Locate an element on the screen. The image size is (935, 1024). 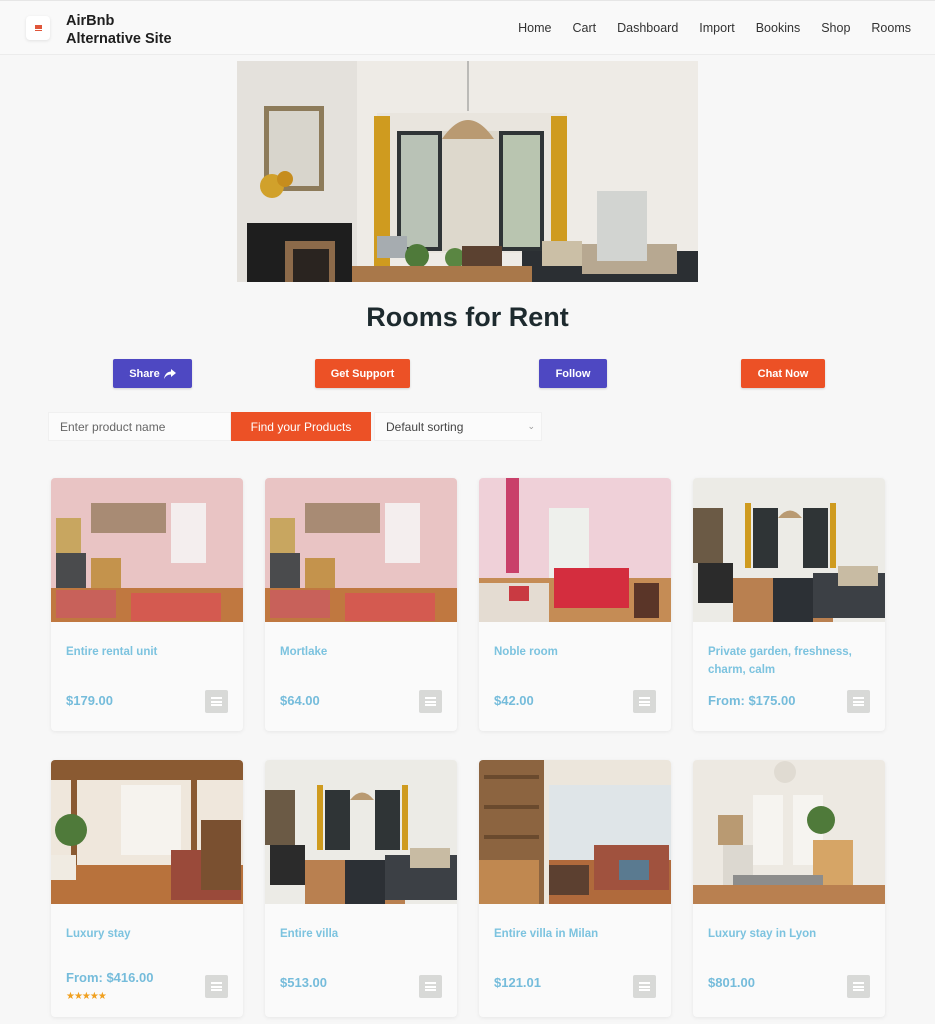
menu-toggle-button is located at coordinates (38, 28).